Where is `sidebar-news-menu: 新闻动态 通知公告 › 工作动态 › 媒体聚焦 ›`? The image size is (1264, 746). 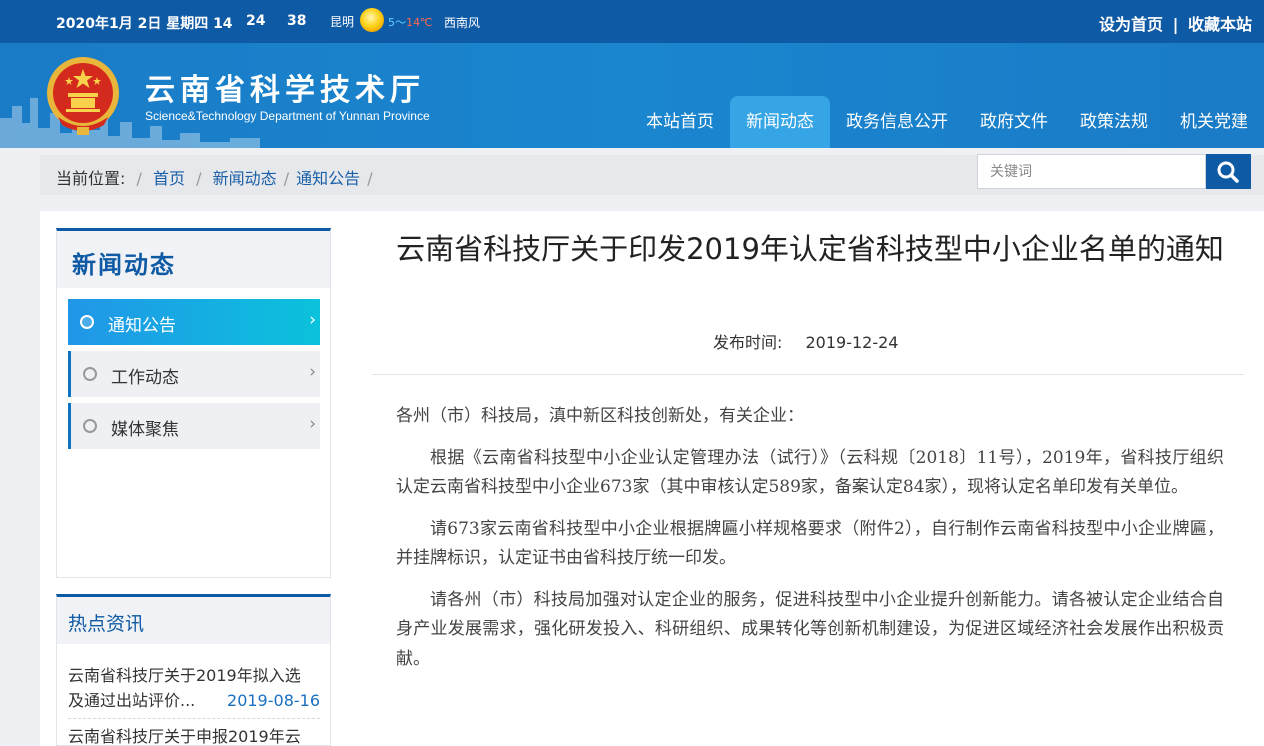
sidebar-news-menu: 新闻动态 通知公告 › 工作动态 › 媒体聚焦 › is located at coordinates (193, 403).